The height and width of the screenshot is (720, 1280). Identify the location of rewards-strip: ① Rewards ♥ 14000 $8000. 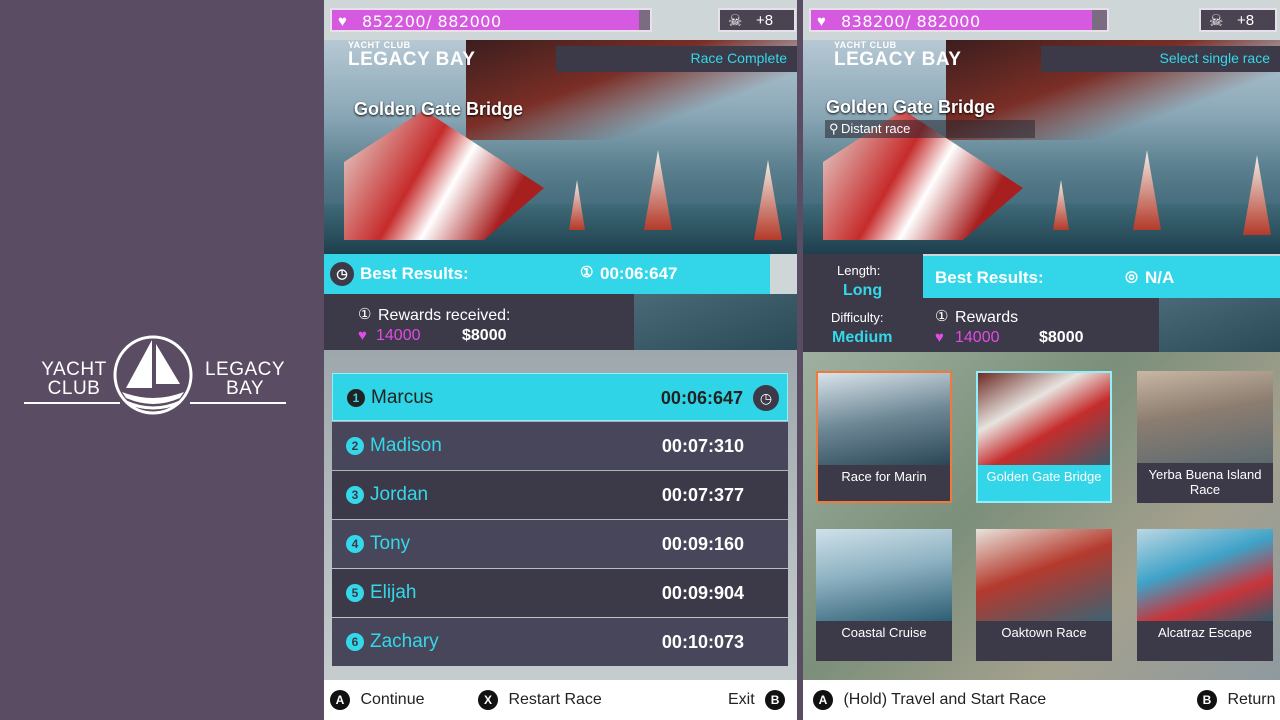
(1041, 325).